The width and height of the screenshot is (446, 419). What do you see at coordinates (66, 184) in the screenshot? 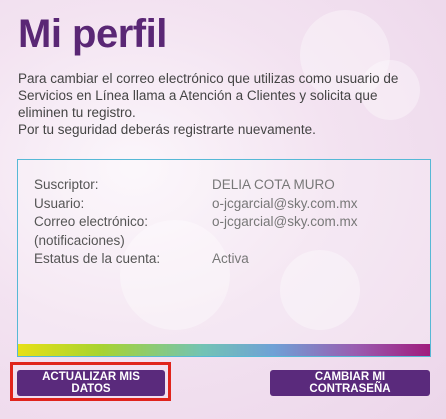
I see `row-label: Suscriptor:` at bounding box center [66, 184].